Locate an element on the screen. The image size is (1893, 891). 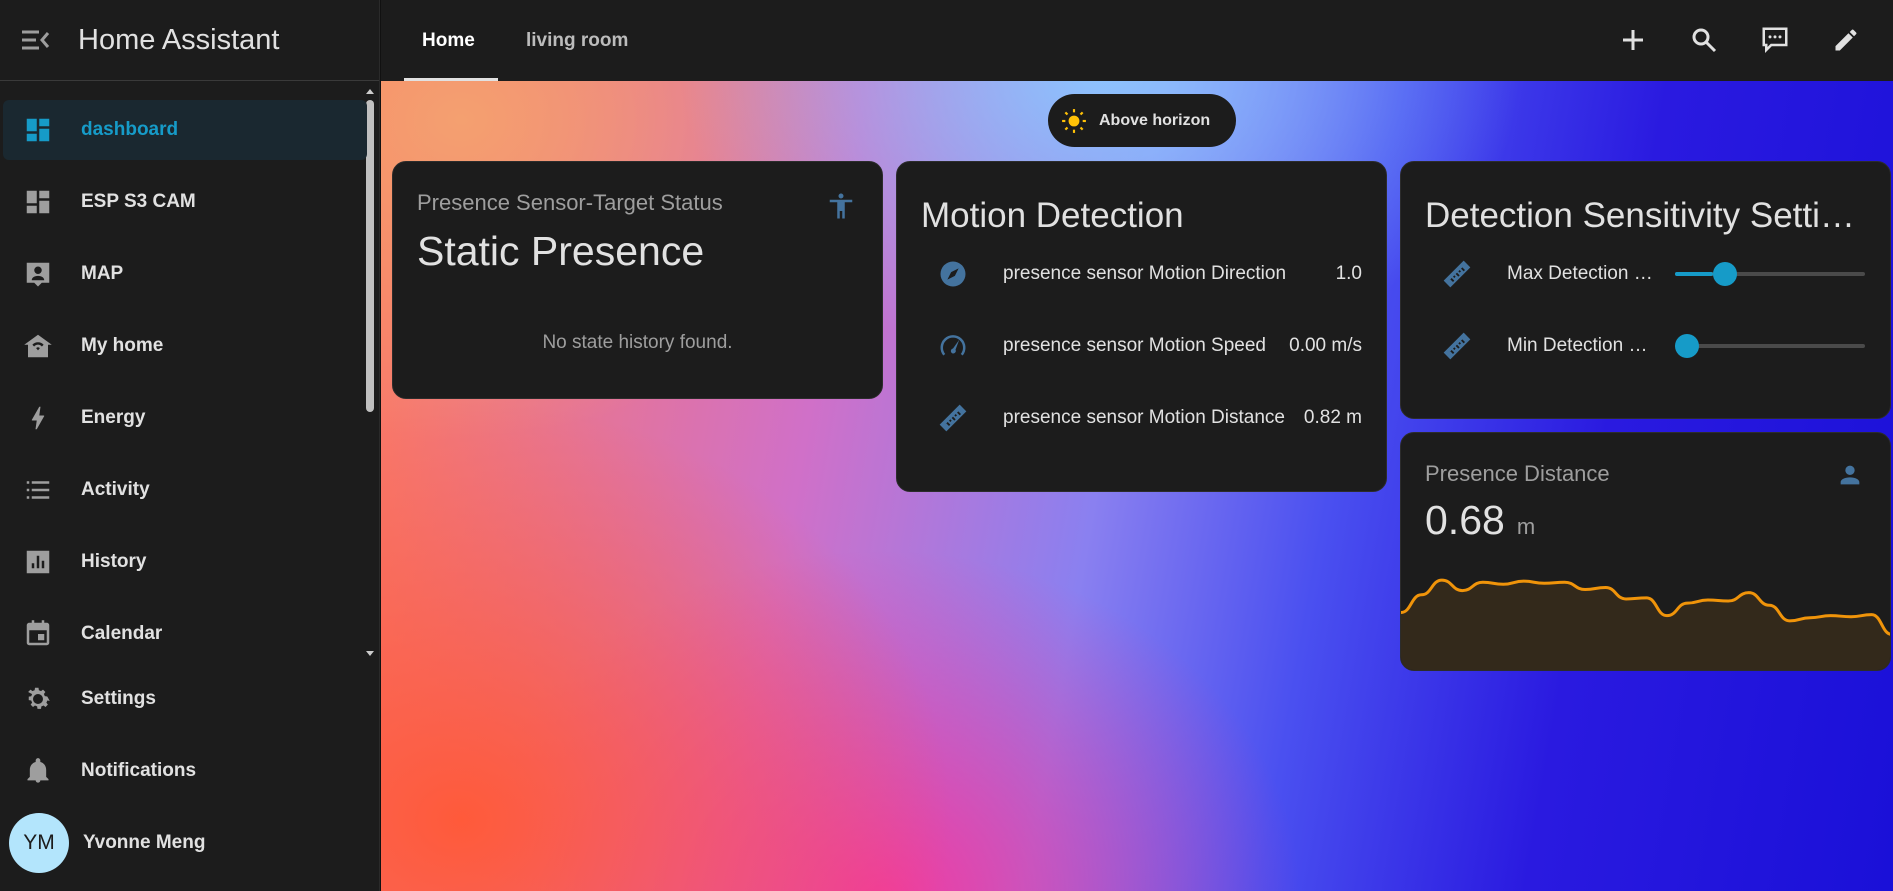
distance-unit: m is located at coordinates (1526, 526).